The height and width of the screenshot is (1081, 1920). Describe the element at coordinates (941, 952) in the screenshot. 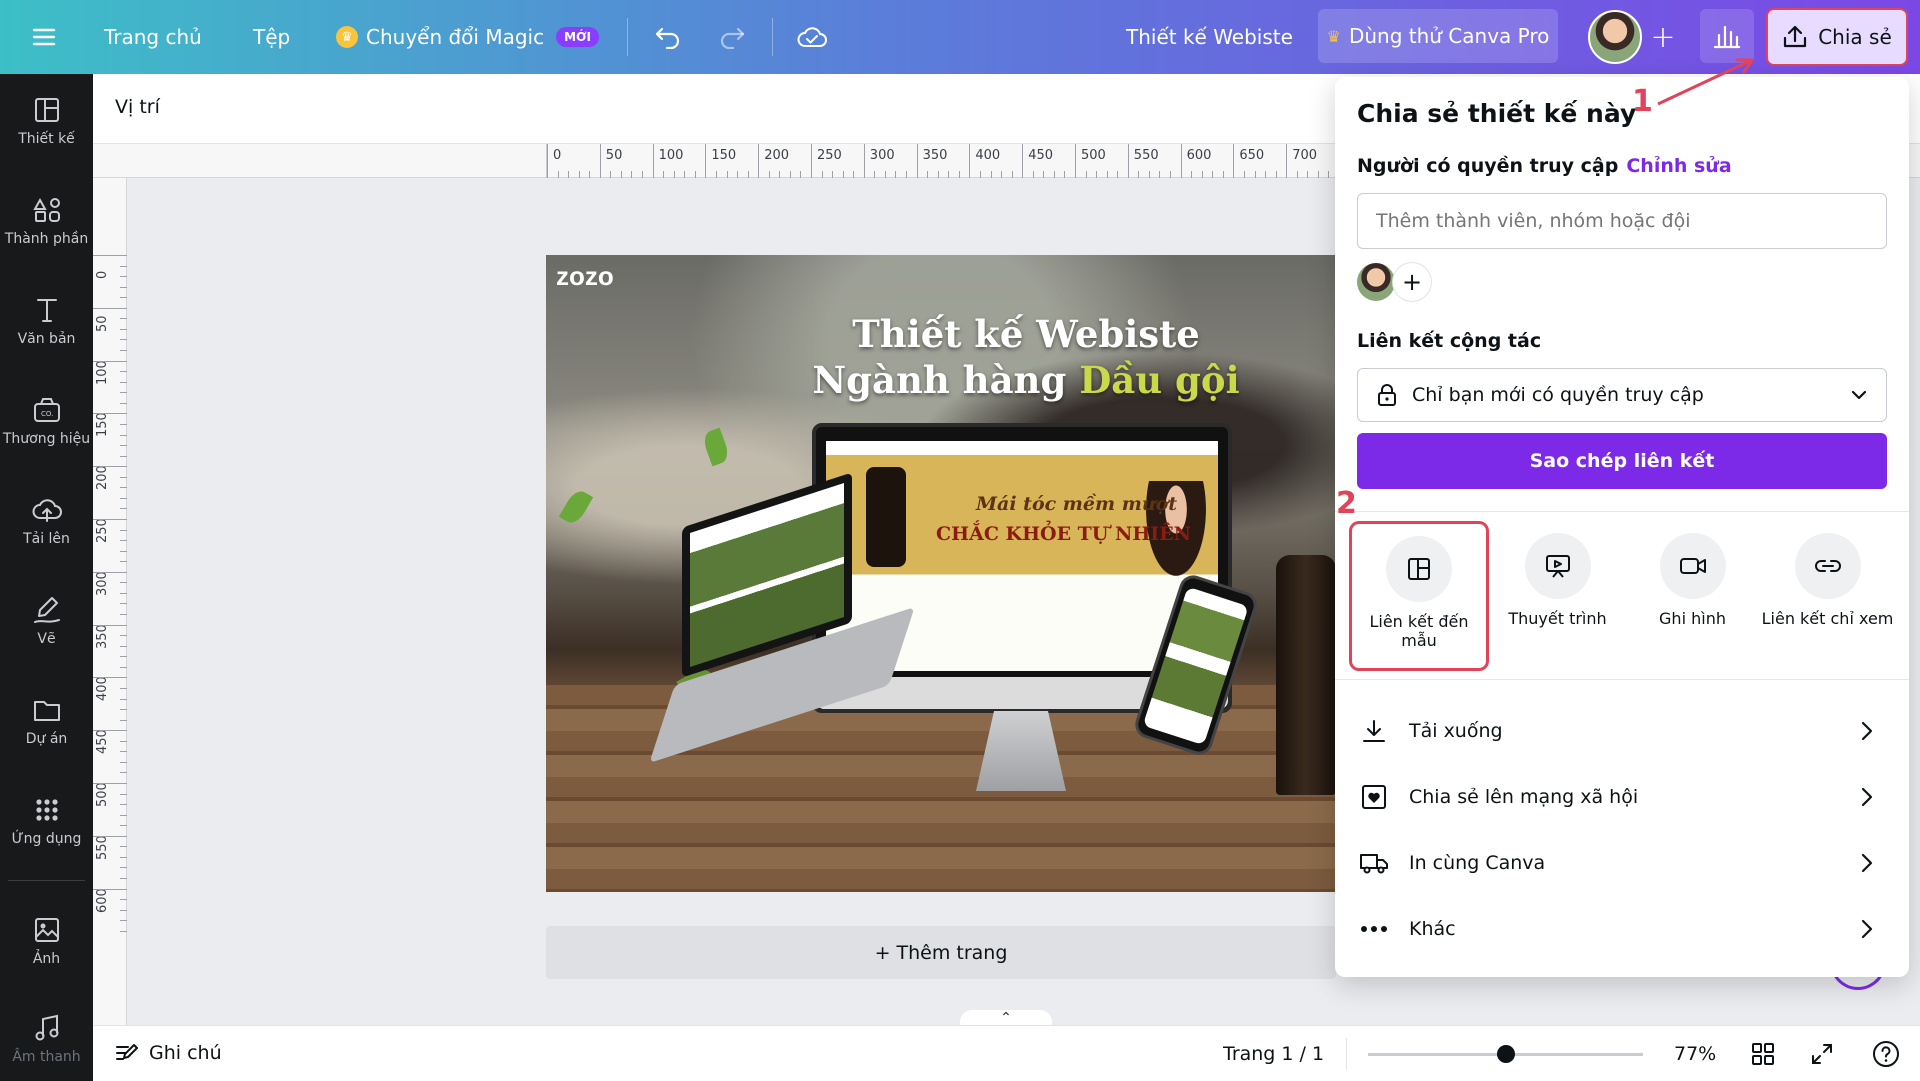

I see `add-page-button: + Thêm trang` at that location.